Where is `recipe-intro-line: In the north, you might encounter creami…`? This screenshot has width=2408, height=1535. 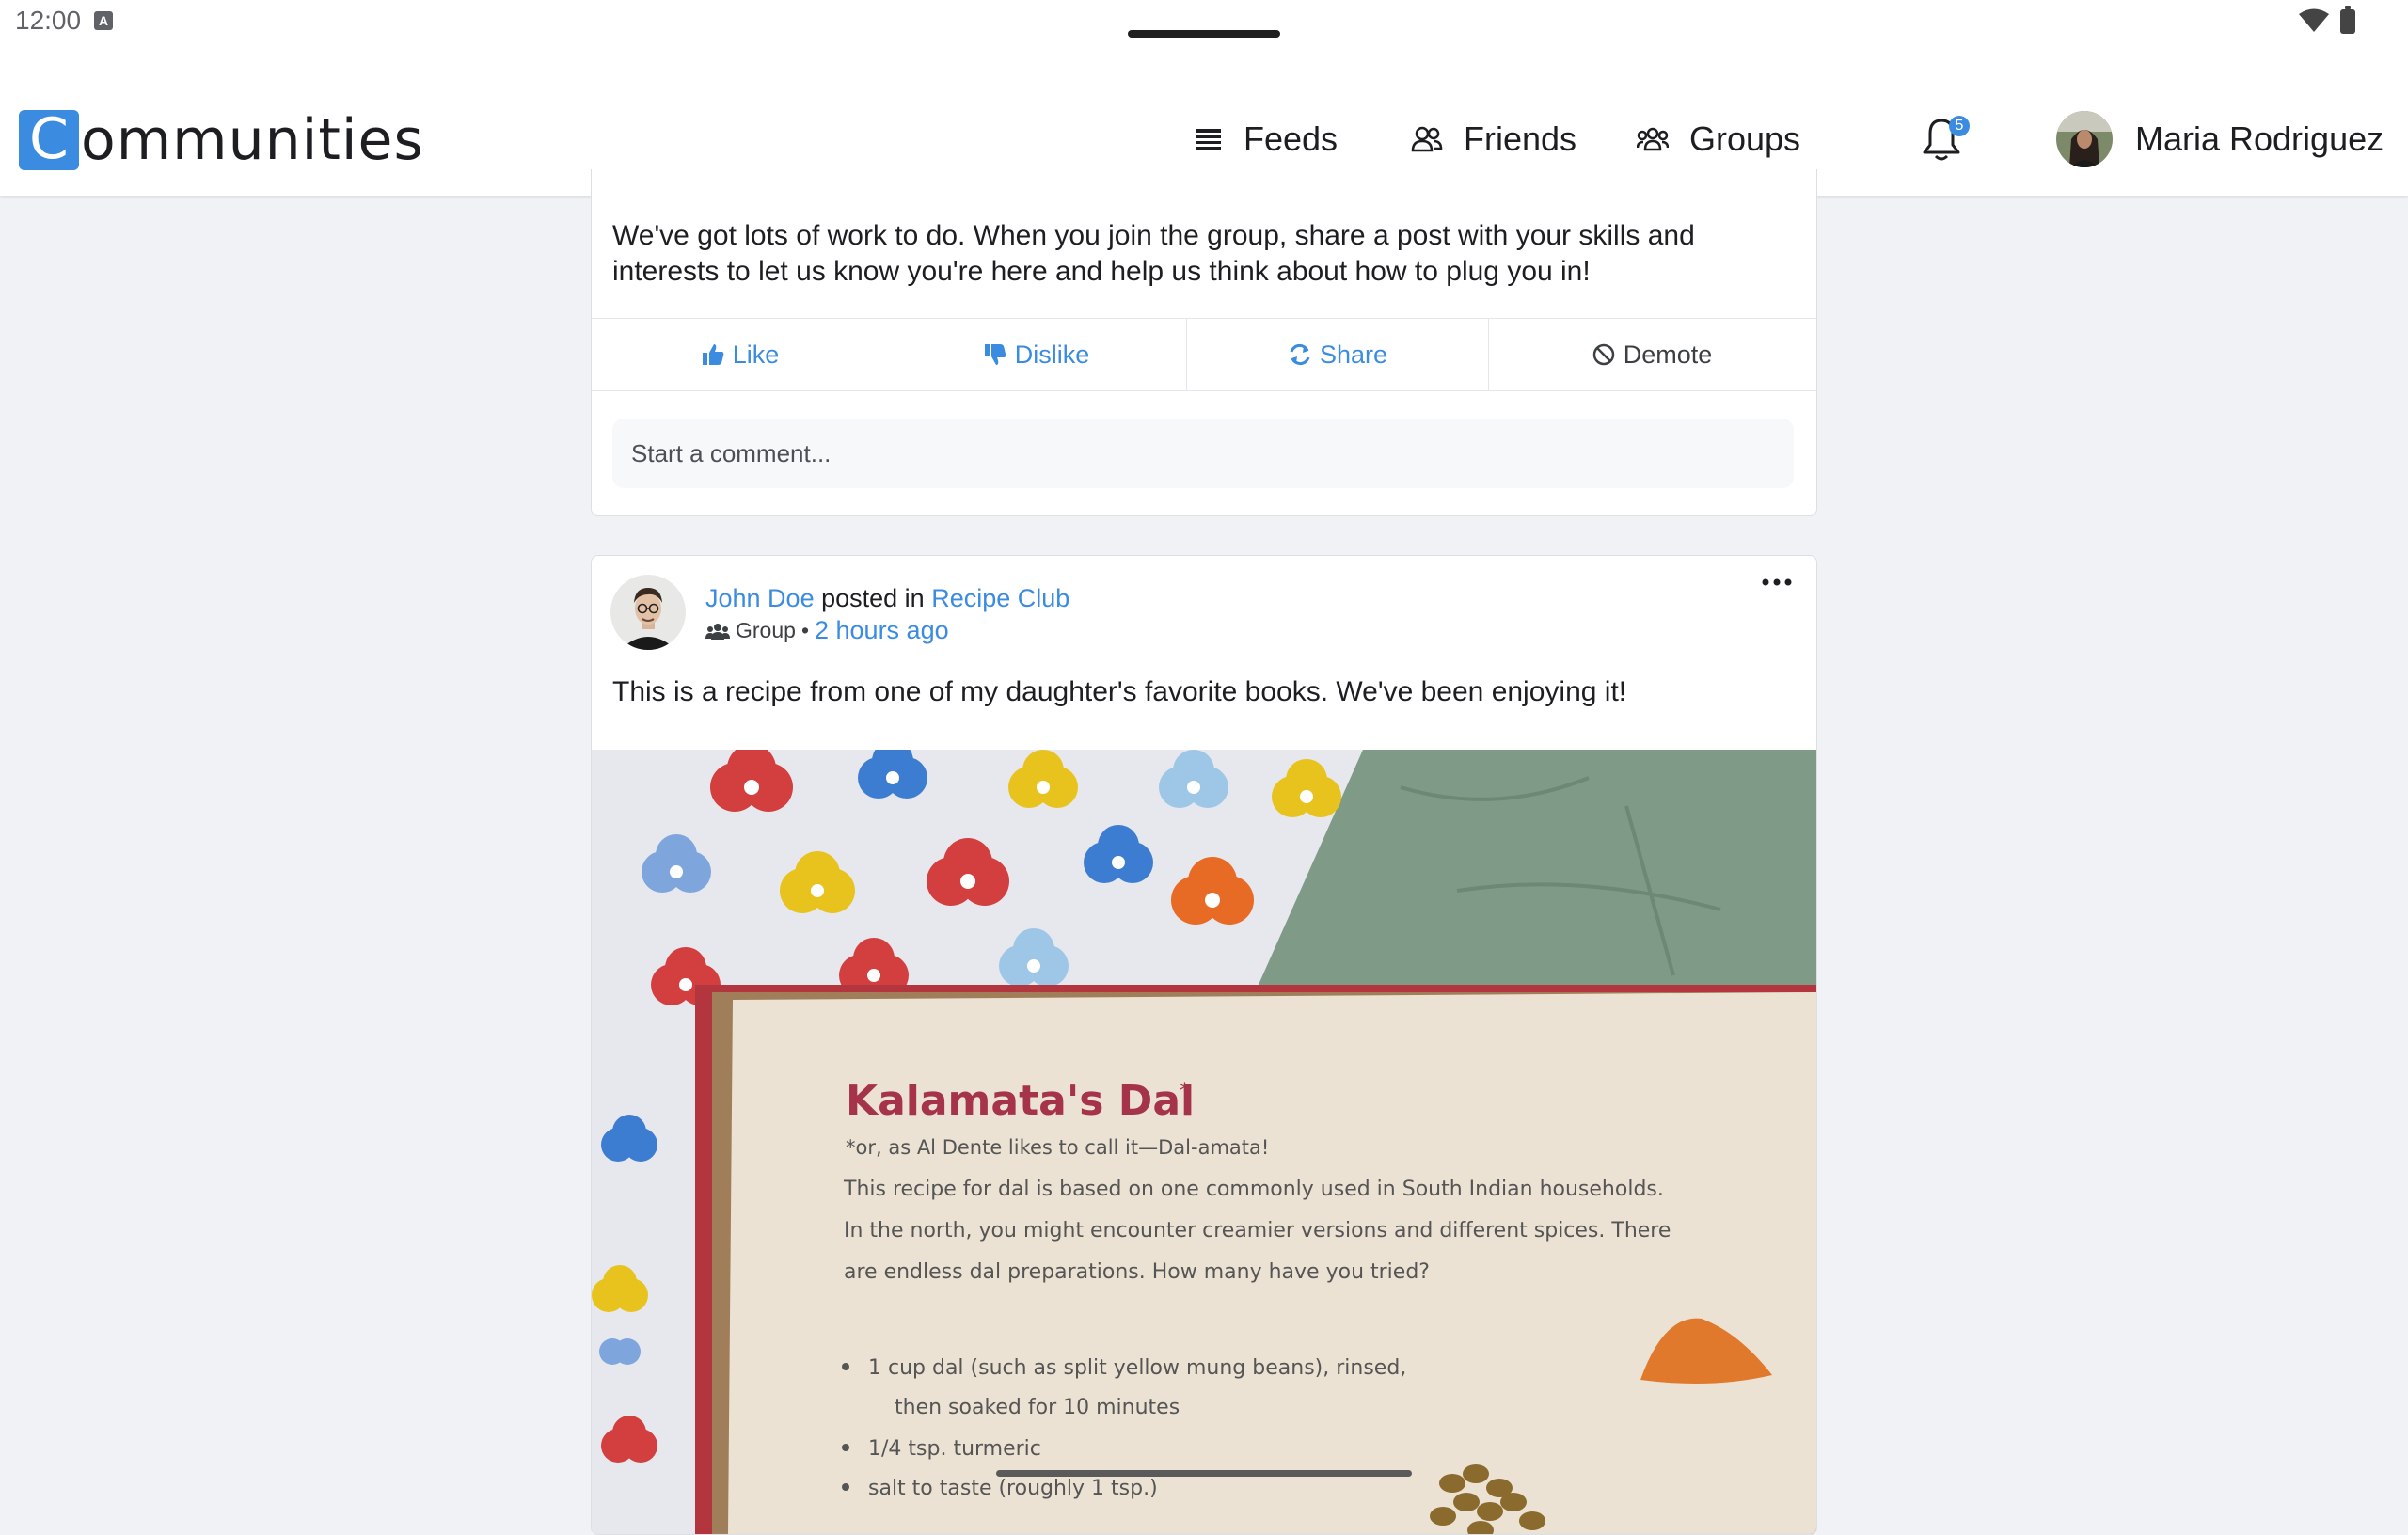 recipe-intro-line: In the north, you might encounter creami… is located at coordinates (1257, 1230).